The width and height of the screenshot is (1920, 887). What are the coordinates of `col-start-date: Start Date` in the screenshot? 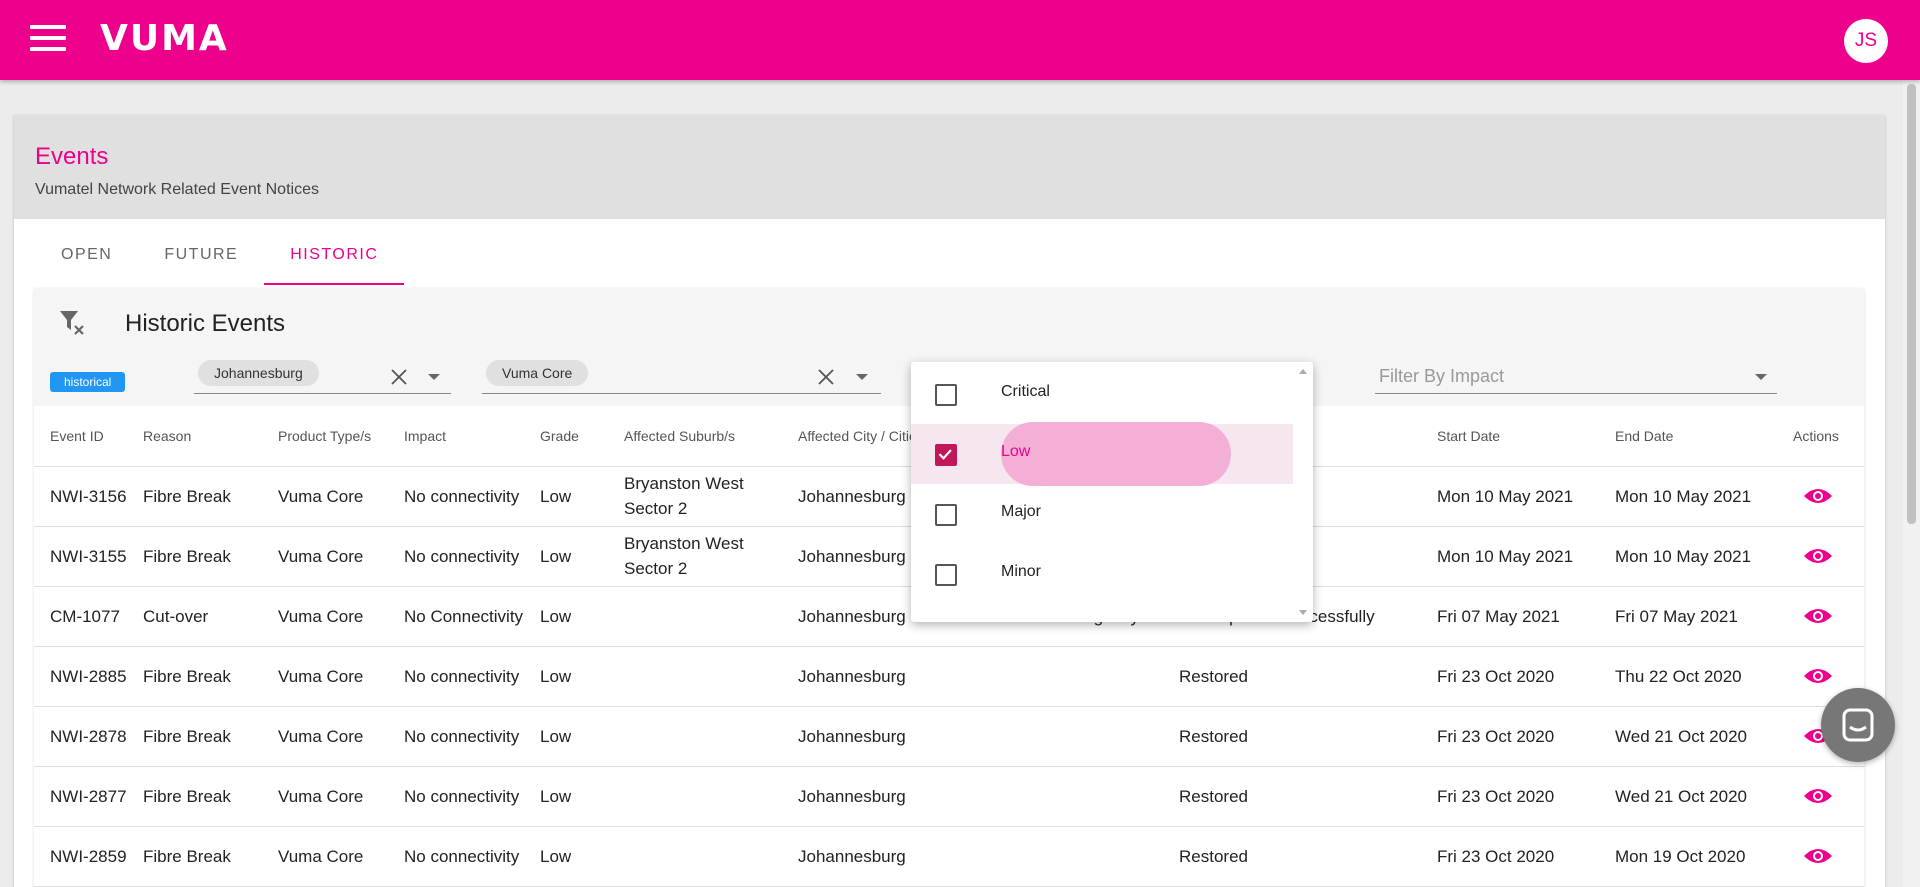 It's located at (1510, 436).